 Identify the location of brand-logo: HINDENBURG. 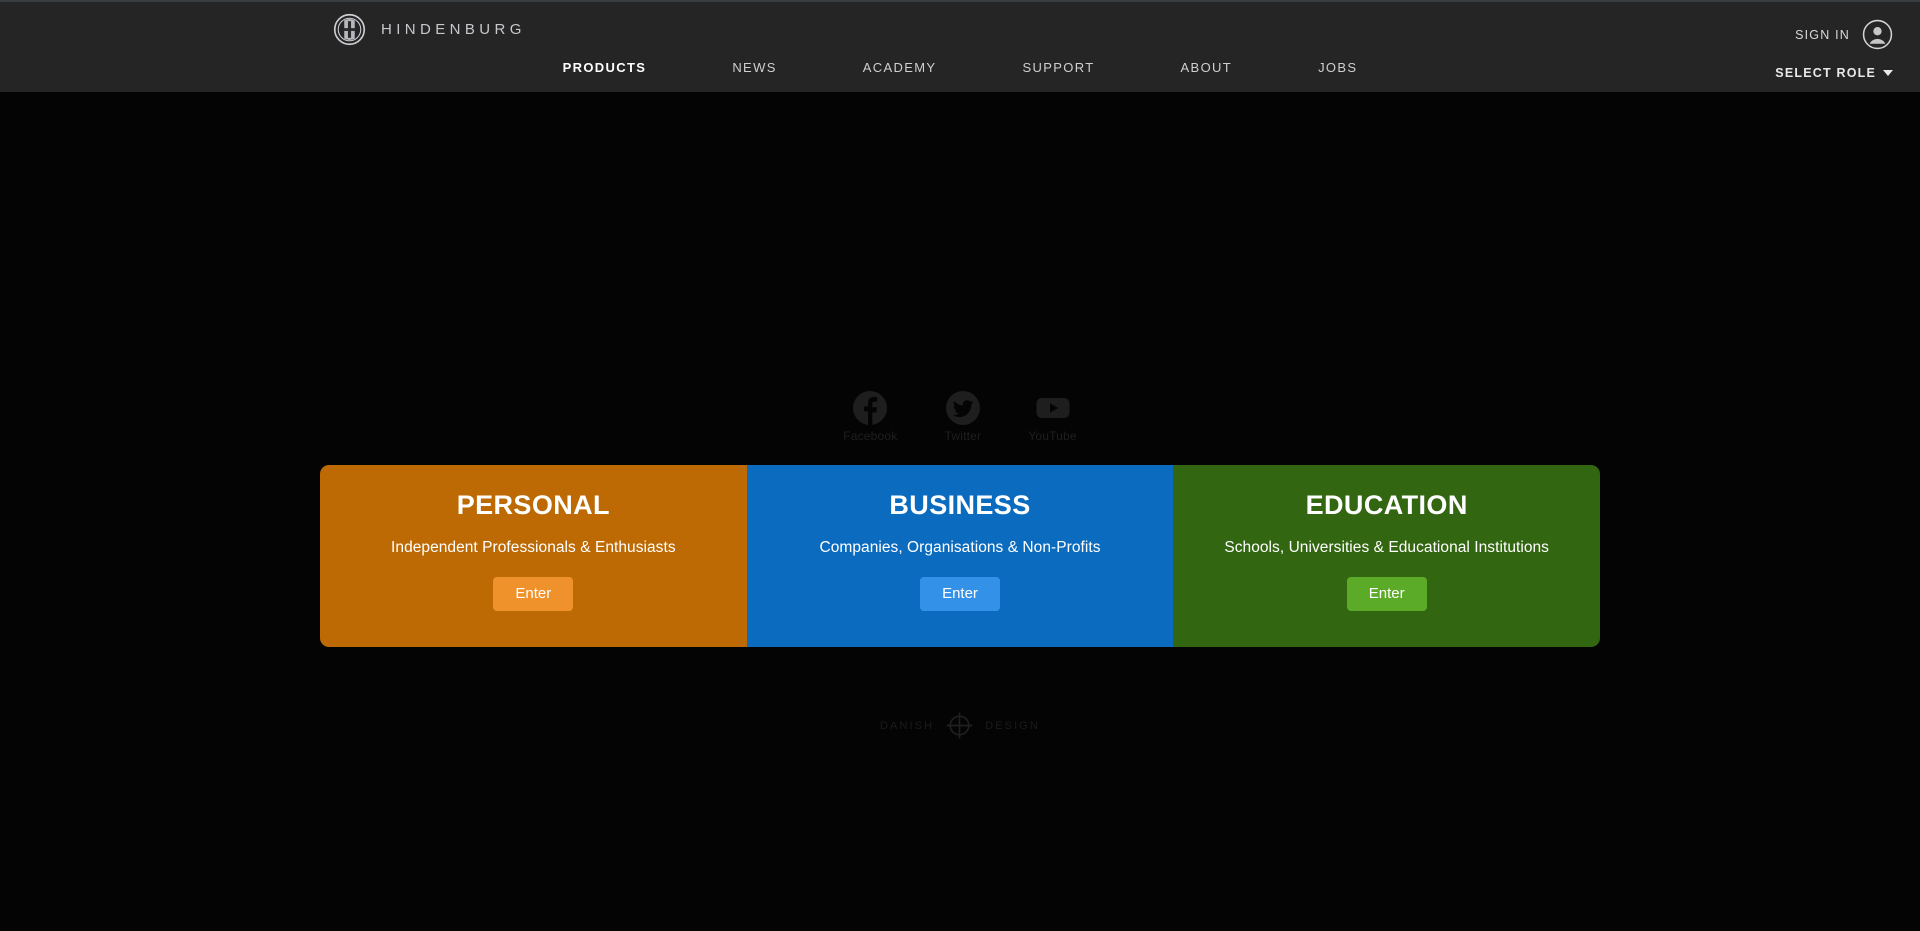
(429, 29).